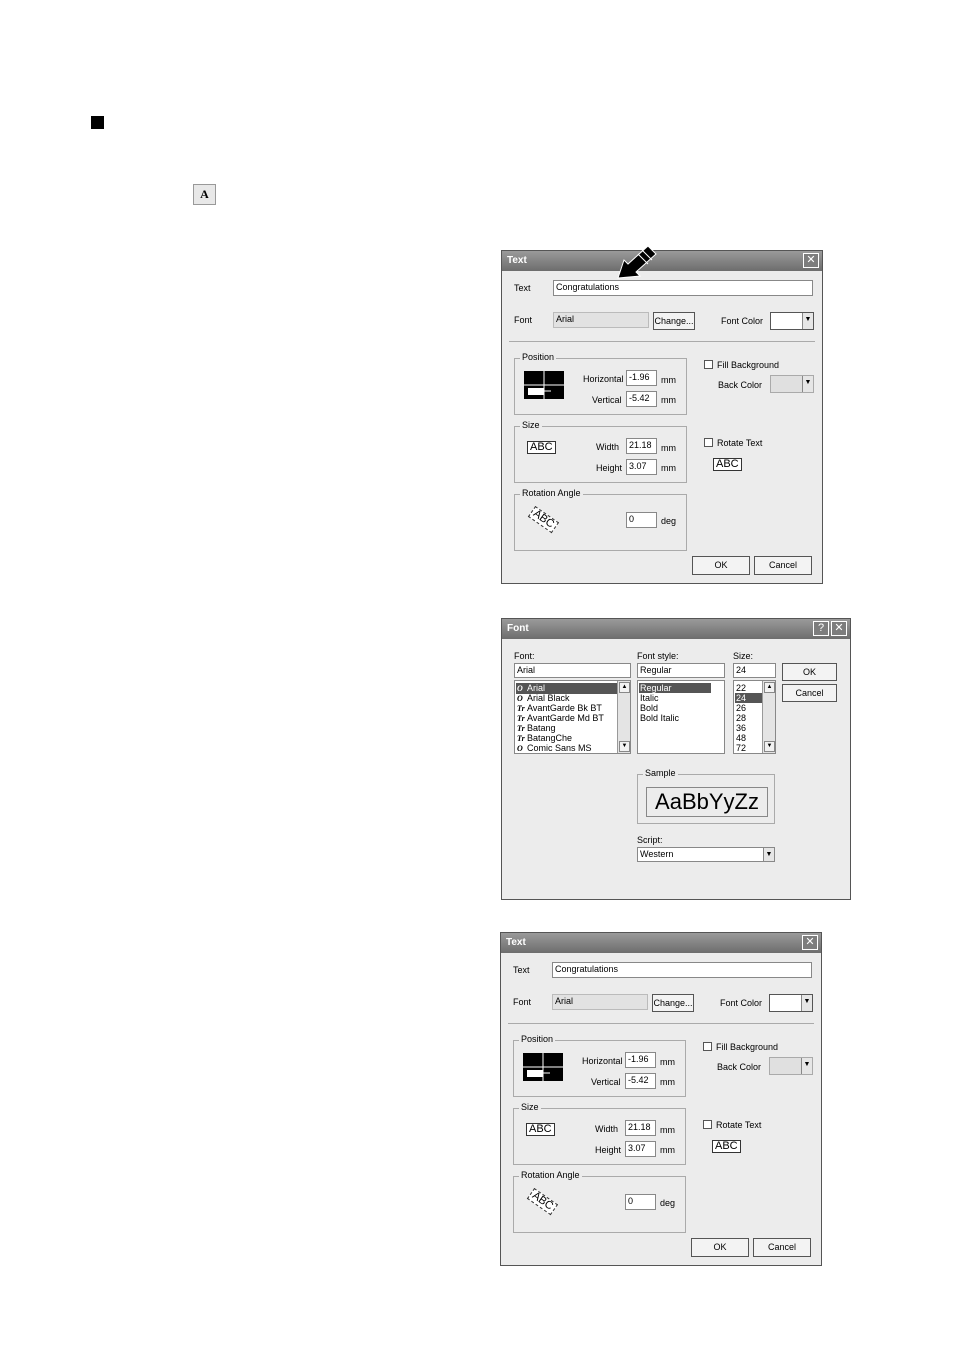  What do you see at coordinates (521, 970) in the screenshot?
I see `text-label: Text` at bounding box center [521, 970].